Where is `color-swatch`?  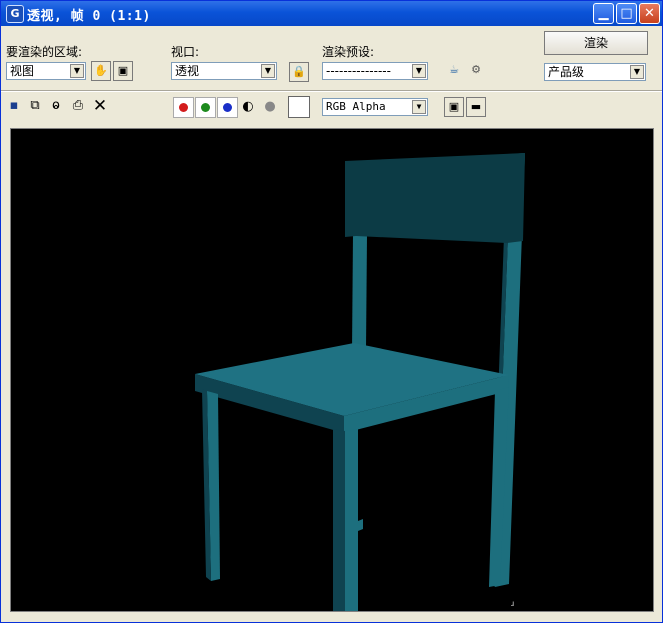 color-swatch is located at coordinates (299, 107).